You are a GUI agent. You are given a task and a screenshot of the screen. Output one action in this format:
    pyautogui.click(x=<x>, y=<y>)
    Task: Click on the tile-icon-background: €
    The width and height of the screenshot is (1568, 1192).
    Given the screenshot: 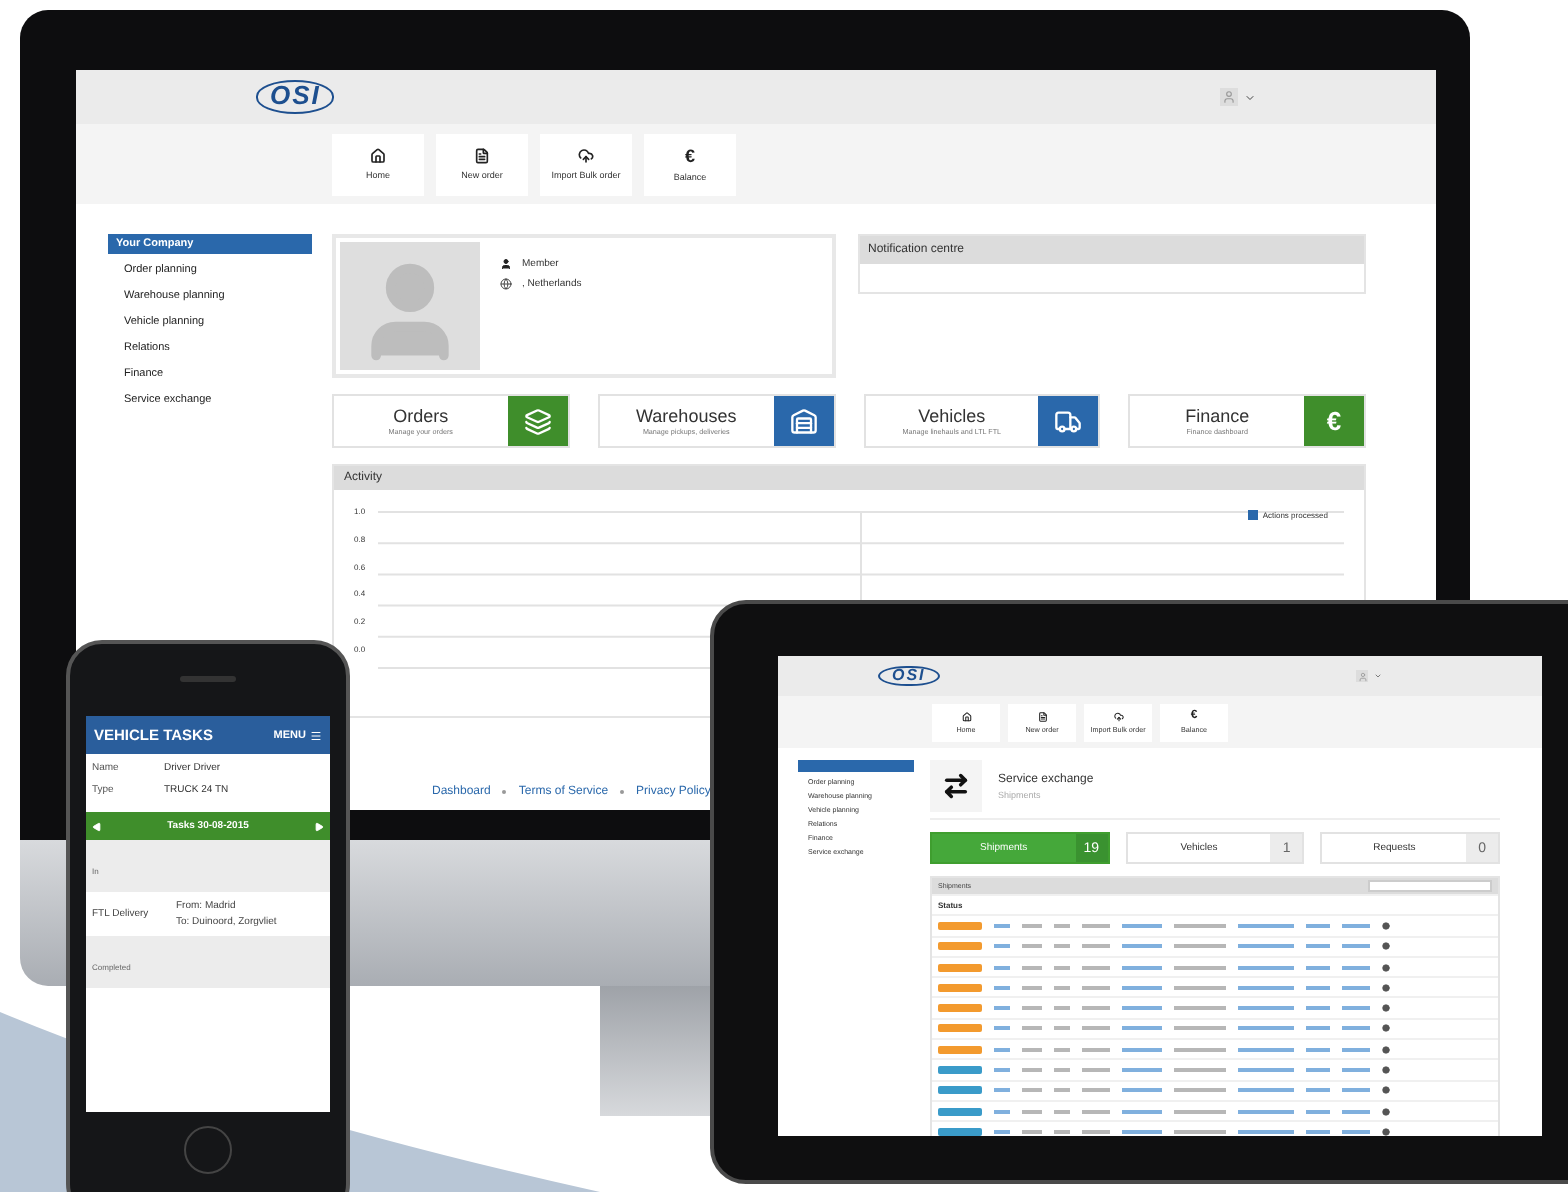 What is the action you would take?
    pyautogui.click(x=1334, y=421)
    